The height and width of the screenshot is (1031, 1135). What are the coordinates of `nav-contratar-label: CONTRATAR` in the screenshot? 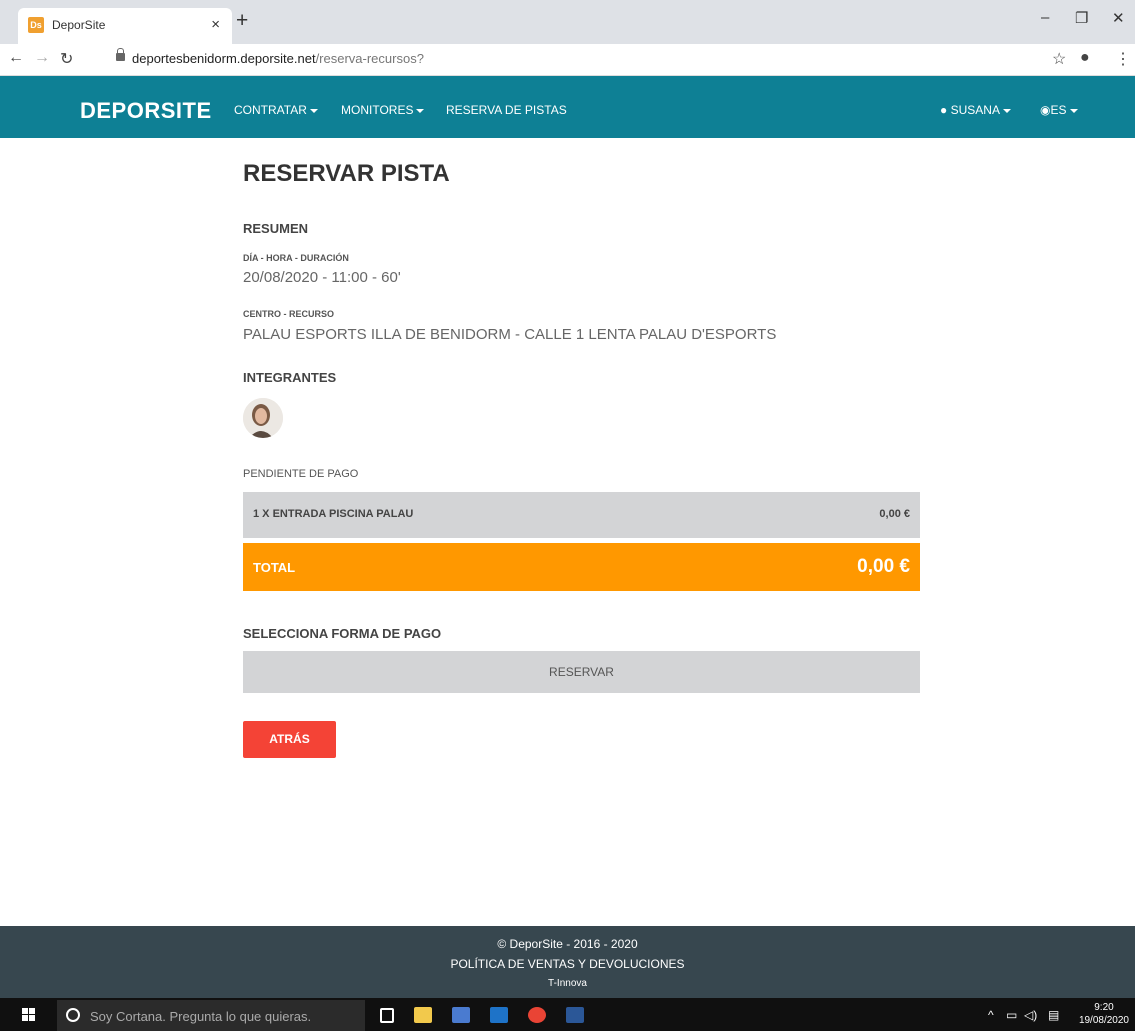 It's located at (270, 110).